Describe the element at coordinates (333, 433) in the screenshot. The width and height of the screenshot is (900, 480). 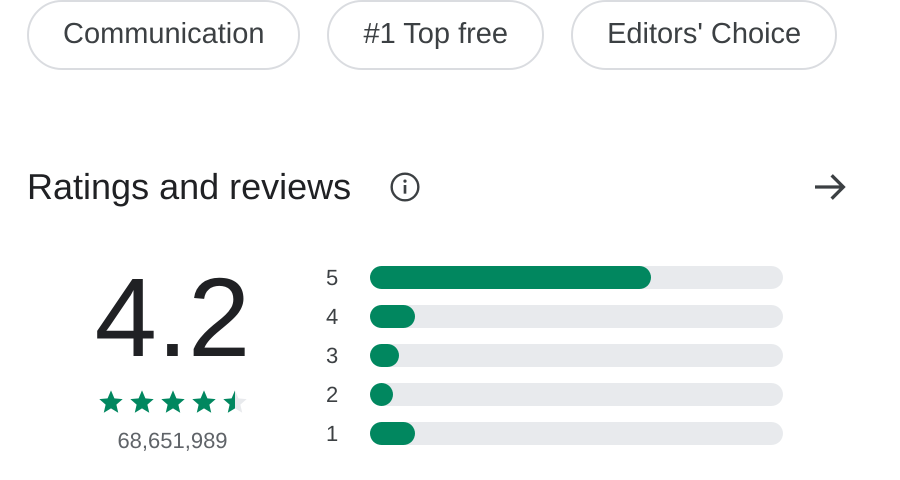
I see `star-level-label: 1` at that location.